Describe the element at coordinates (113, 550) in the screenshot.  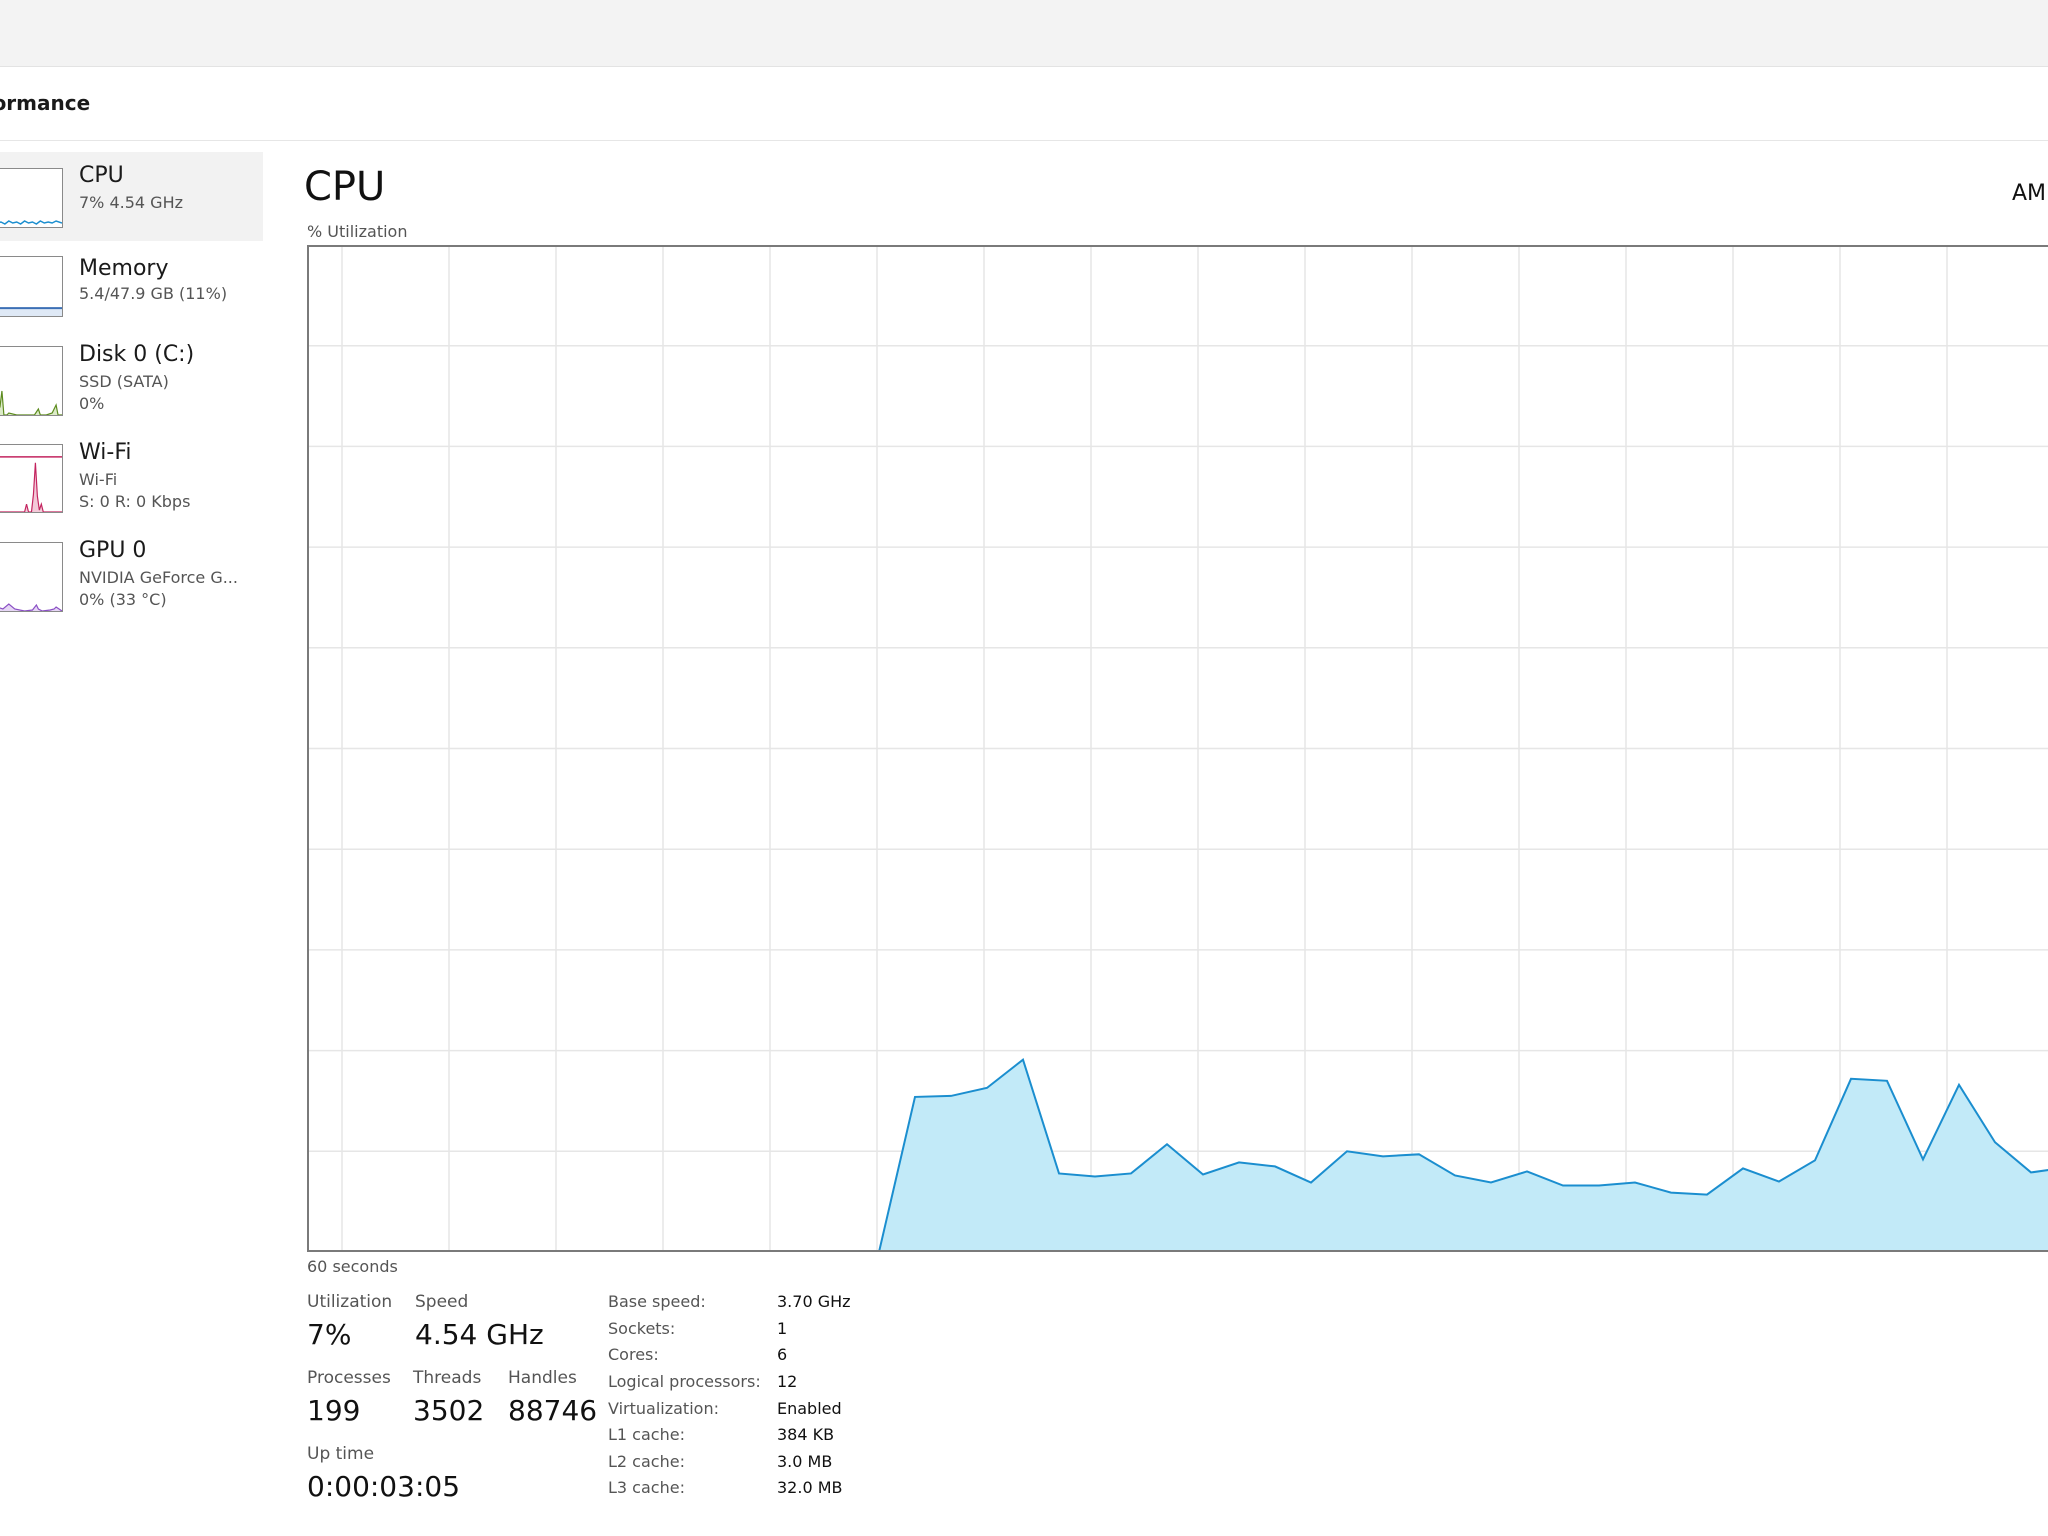
I see `sidebar-item-label: GPU 0` at that location.